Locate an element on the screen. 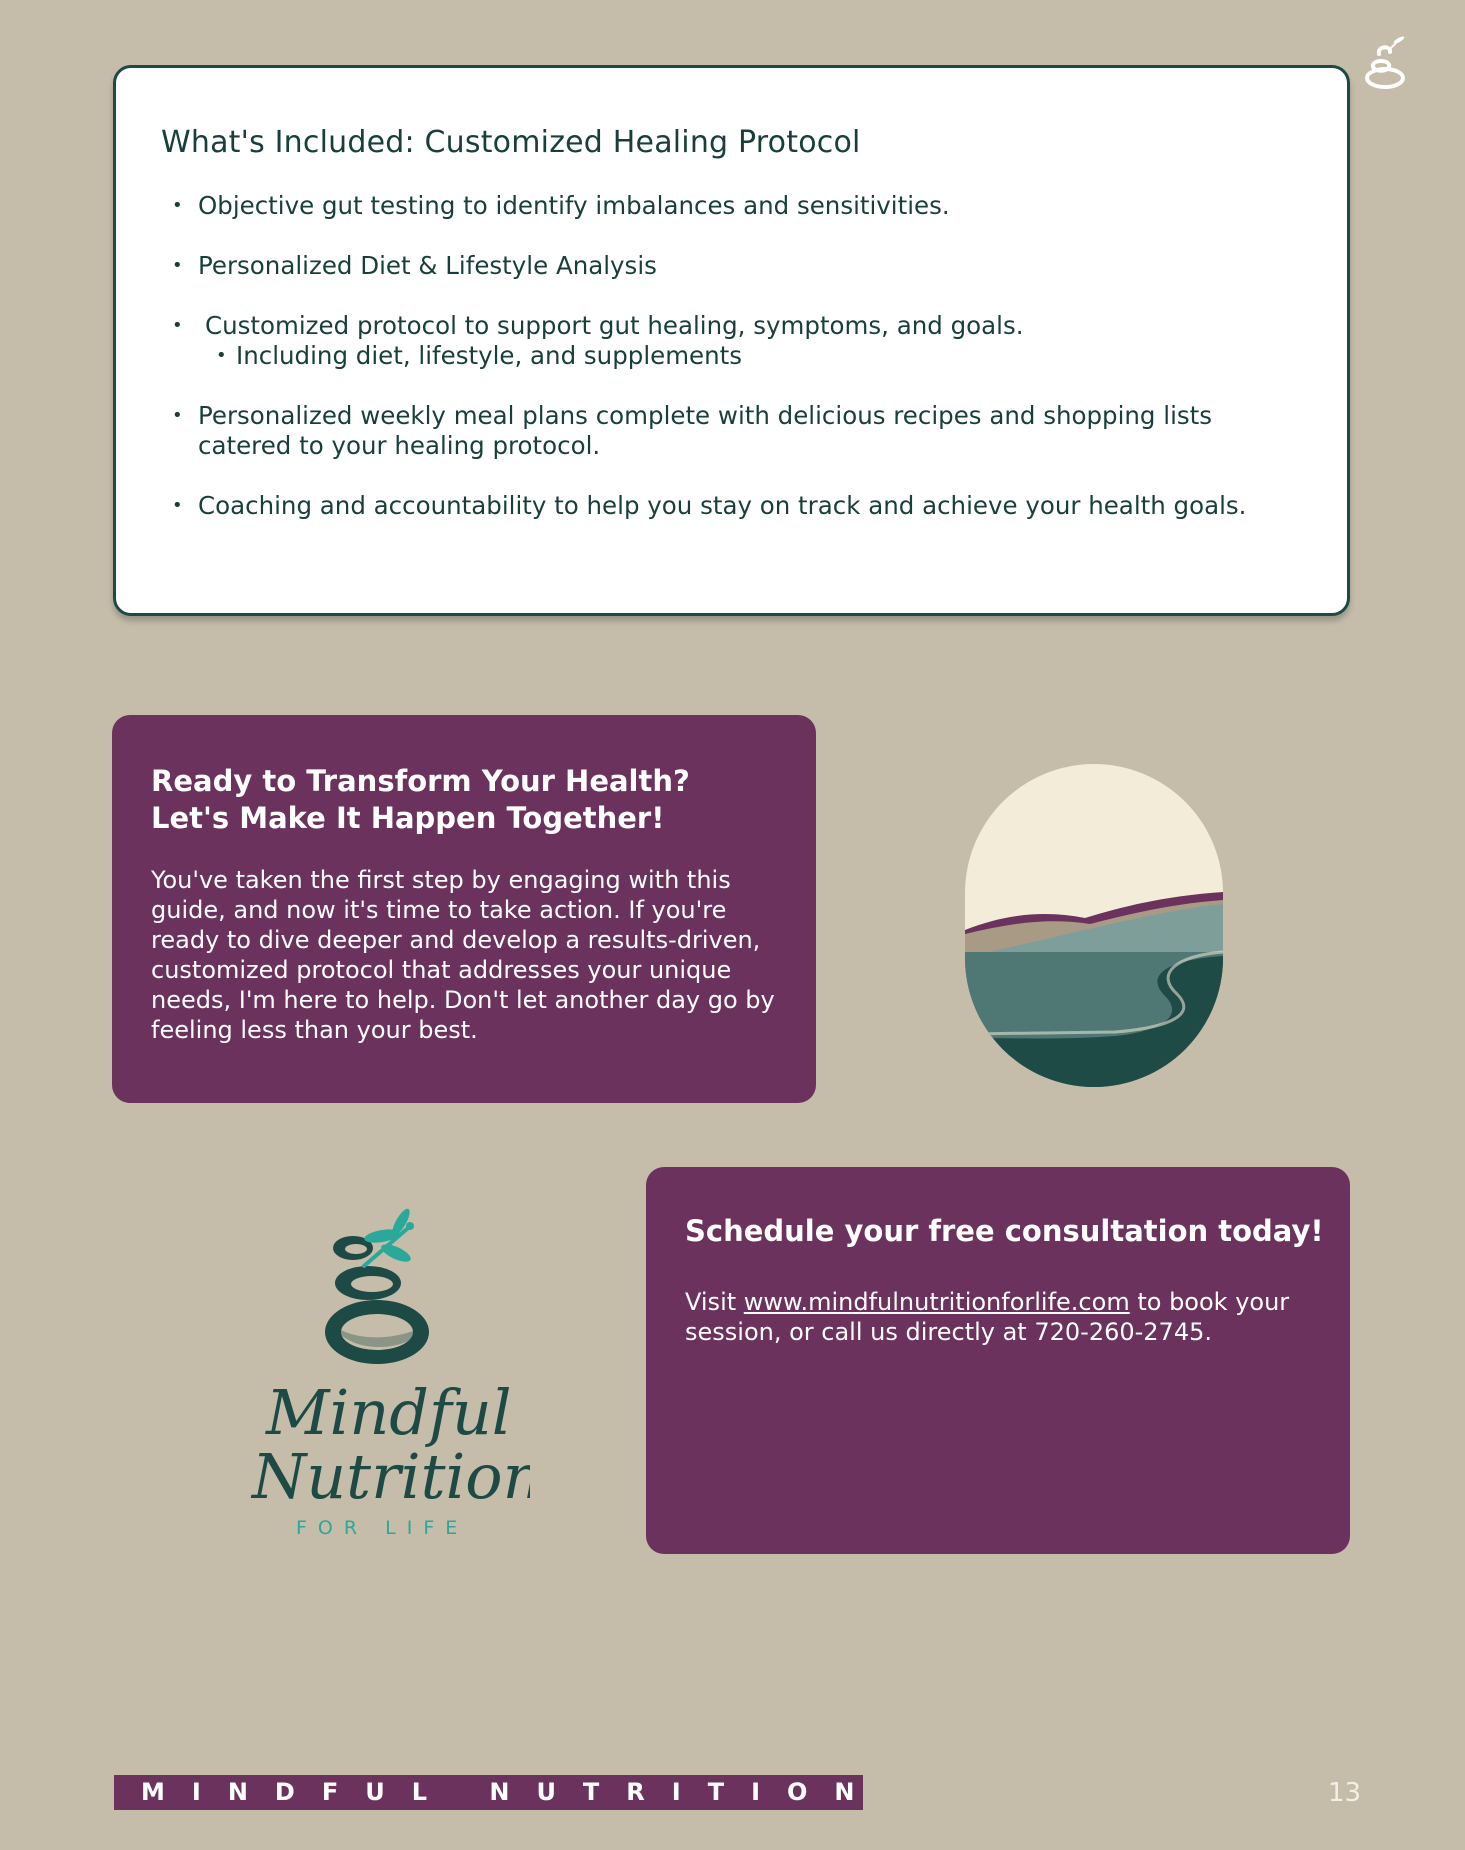  list-item: Personalized Diet & Lifestyle Analysis is located at coordinates (736, 266).